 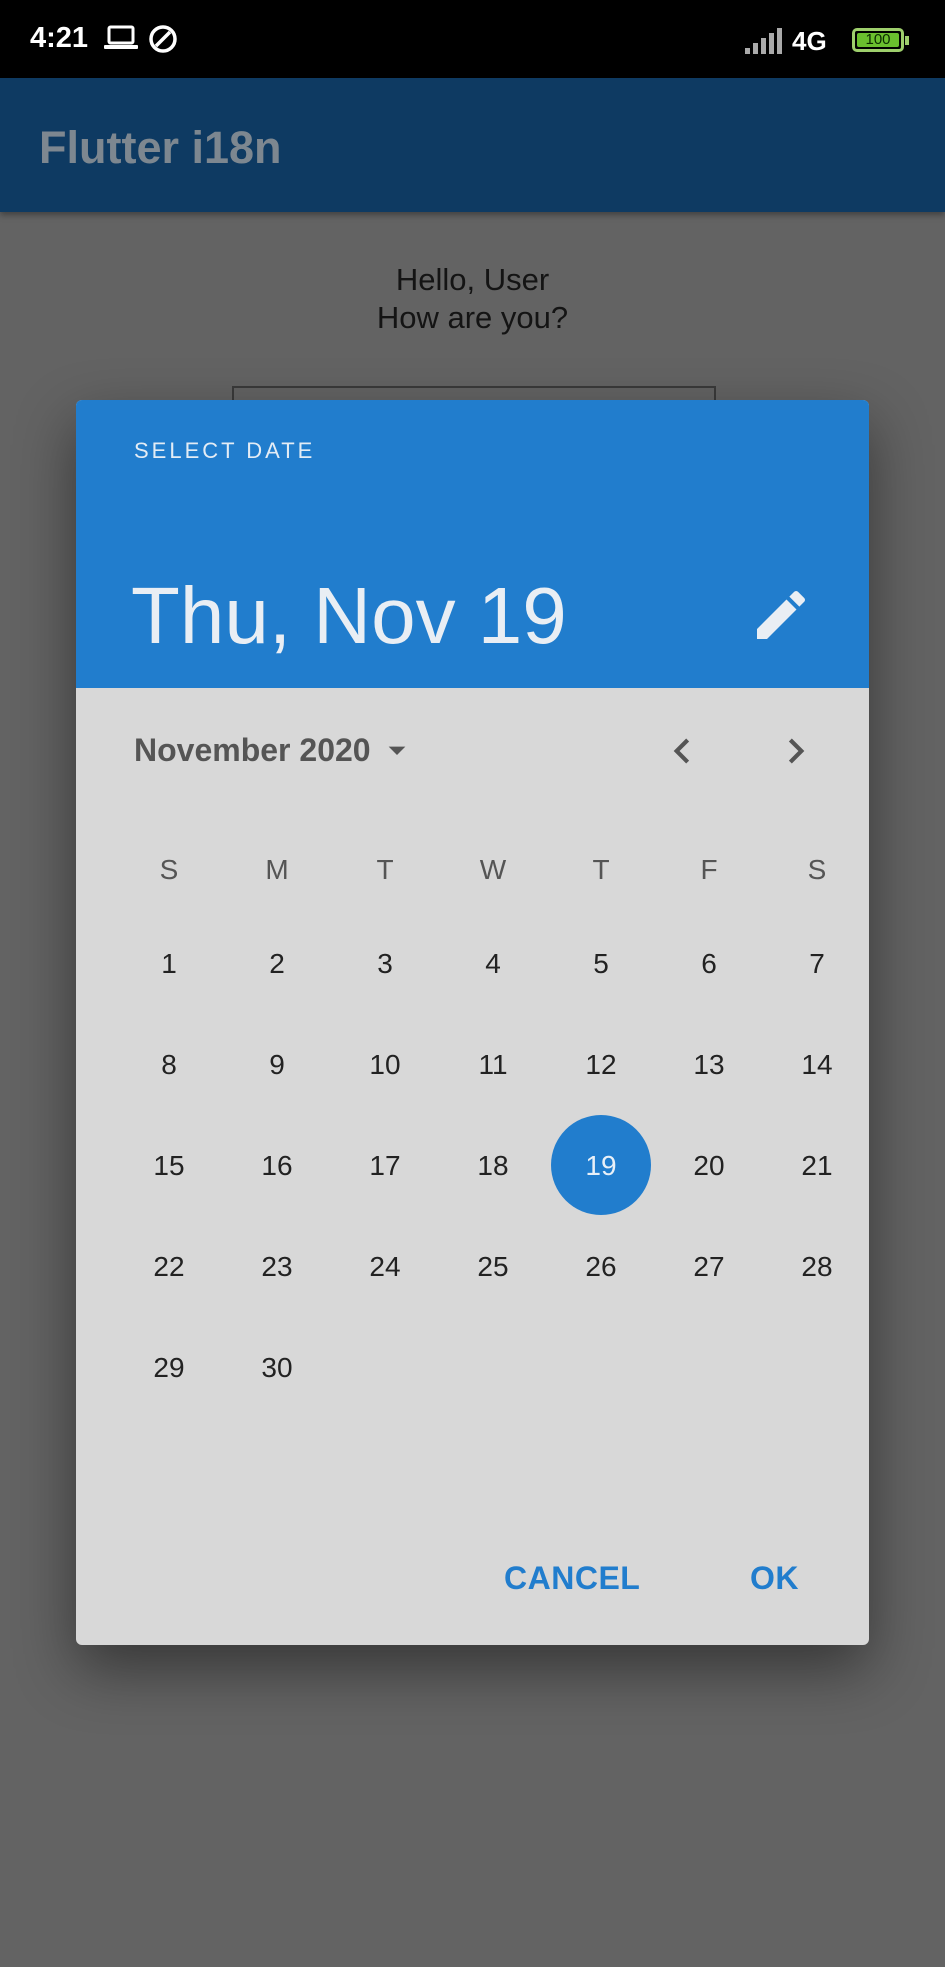 I want to click on day-number: 27, so click(x=709, y=1266).